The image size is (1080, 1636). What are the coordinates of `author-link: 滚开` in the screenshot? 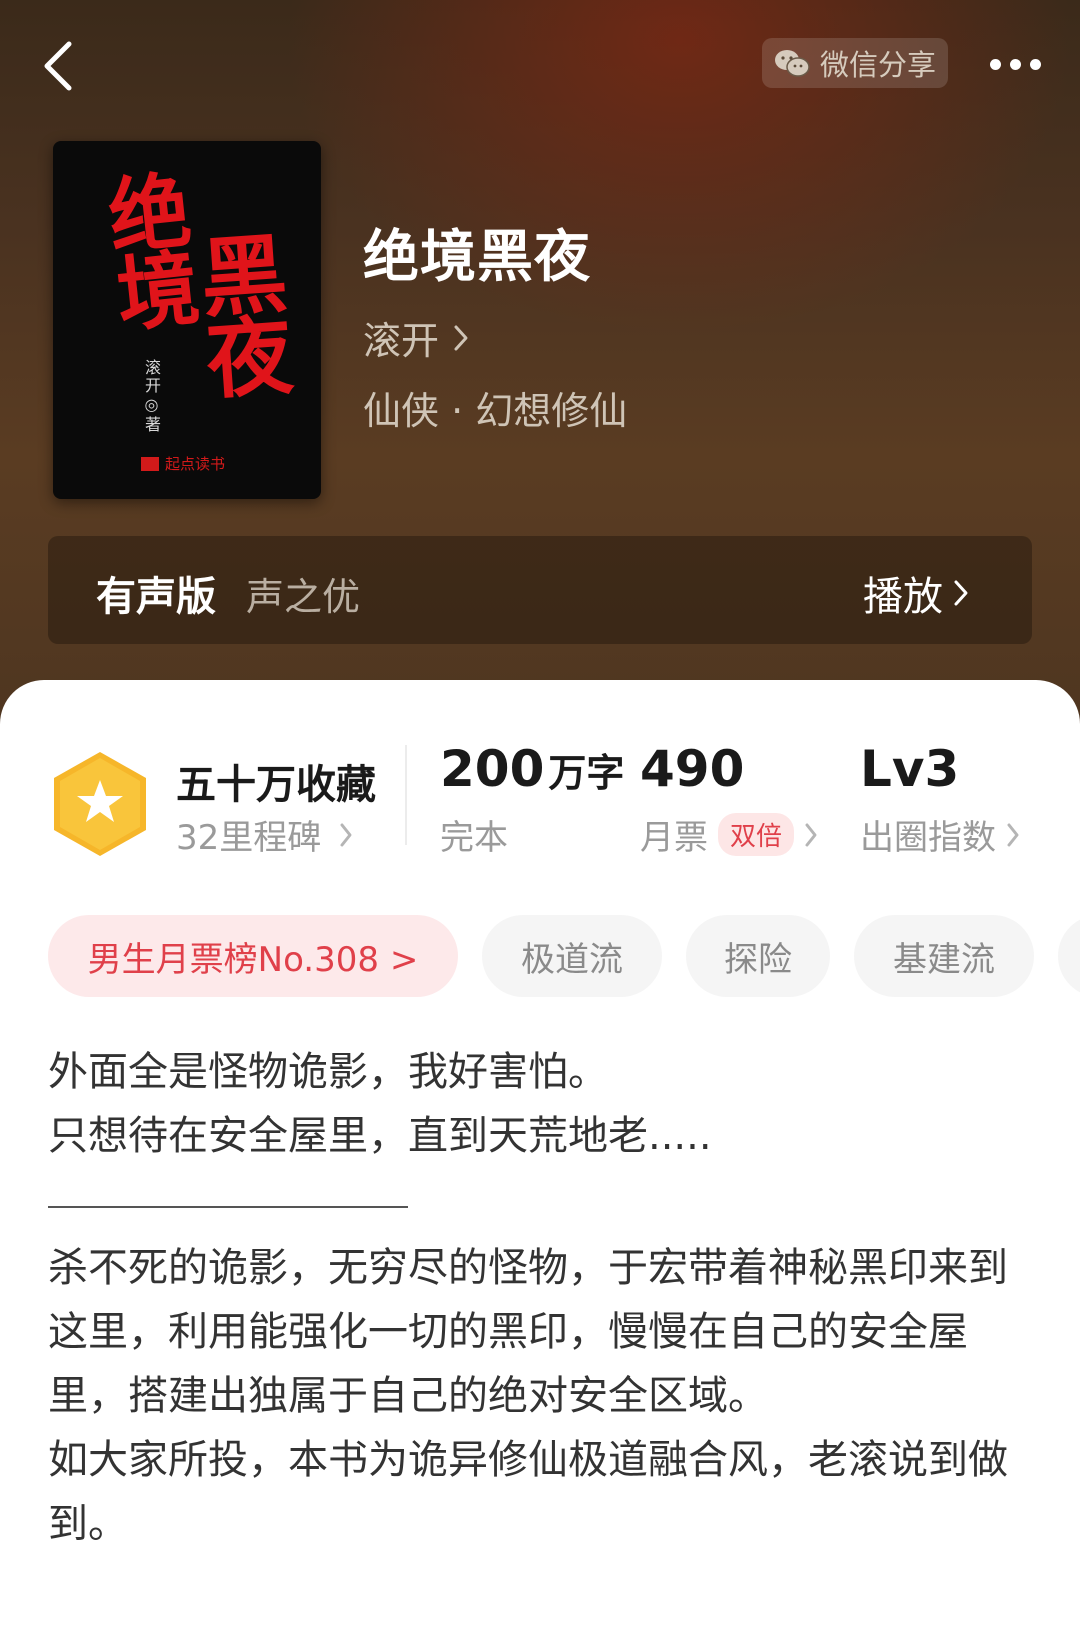 It's located at (416, 337).